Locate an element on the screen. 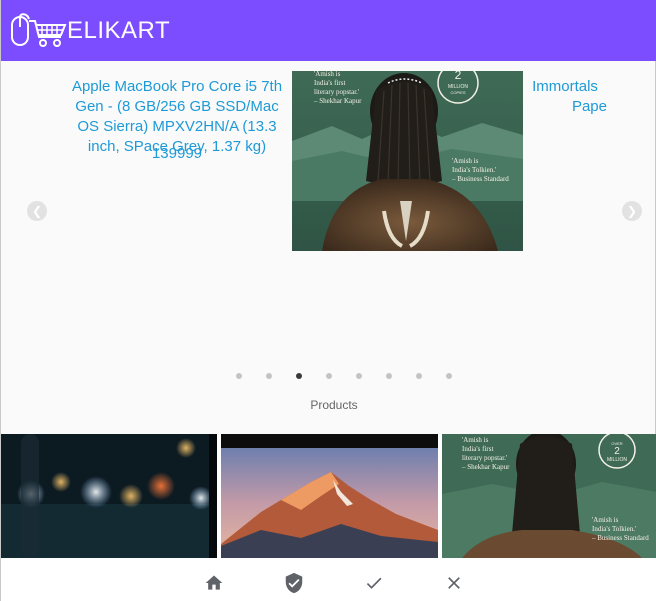 The image size is (656, 601). nav-verified-button is located at coordinates (294, 583).